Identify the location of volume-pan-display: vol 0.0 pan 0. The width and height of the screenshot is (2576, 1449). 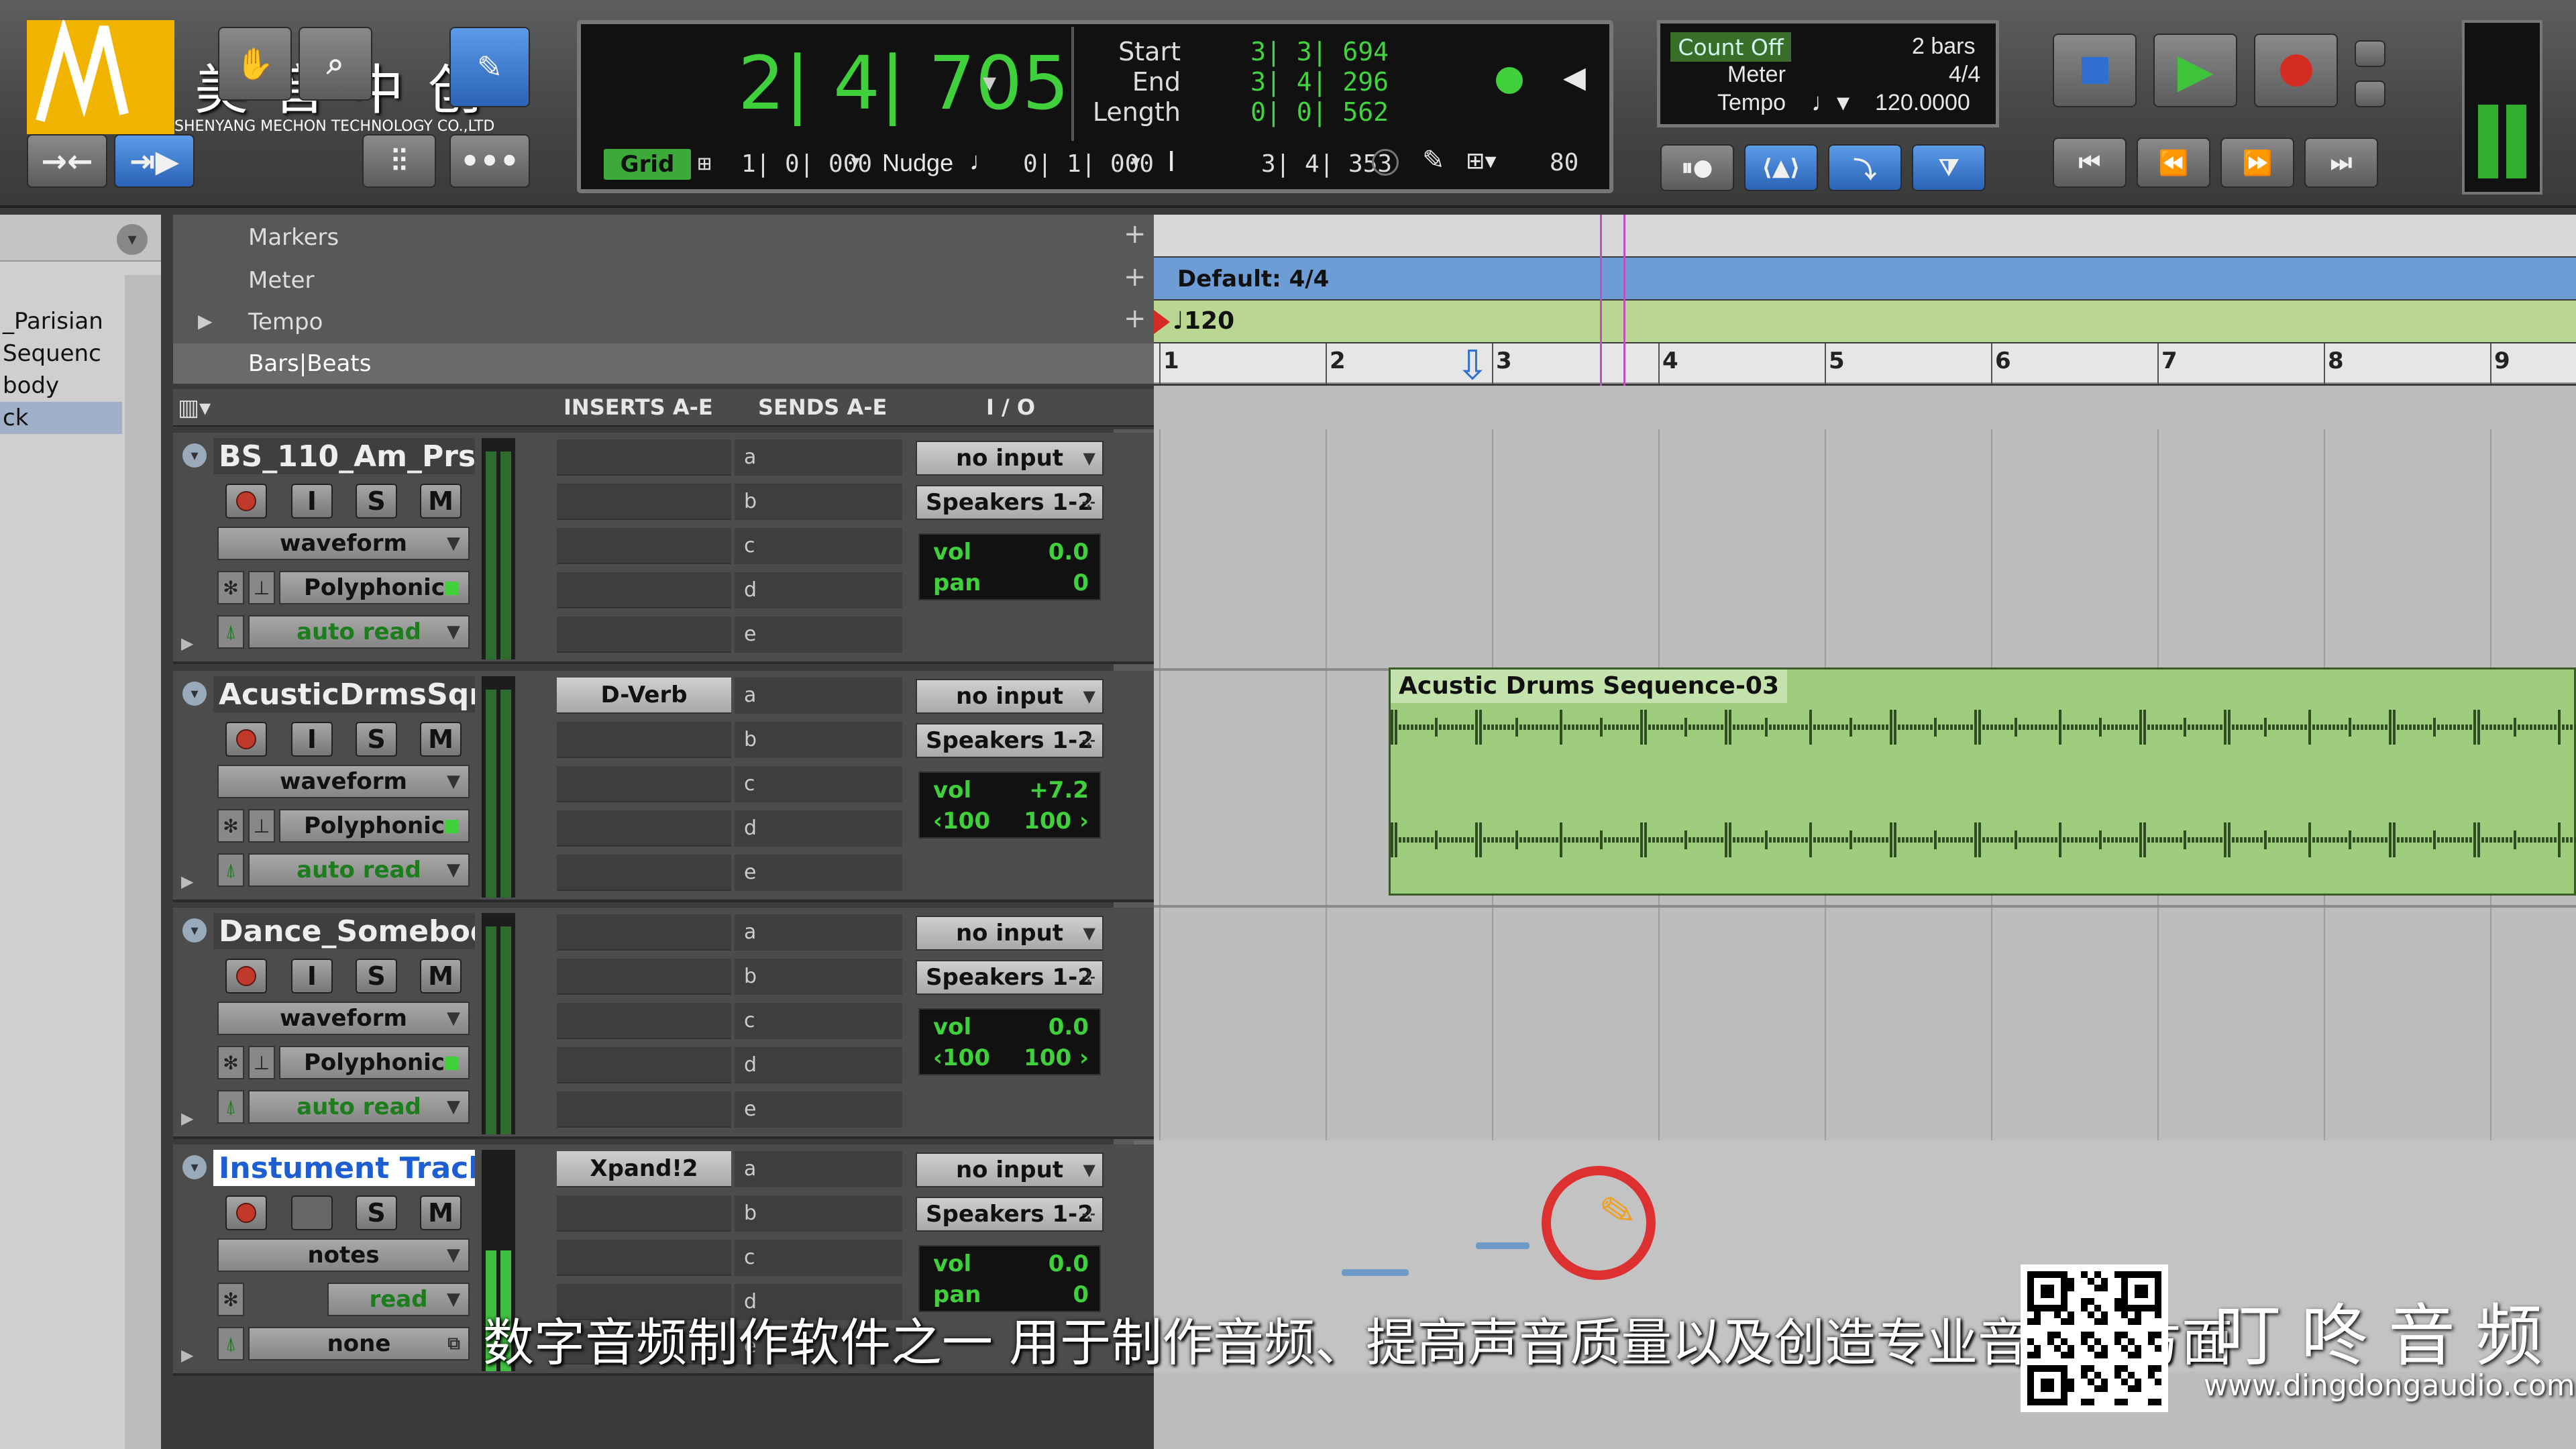
(1009, 566).